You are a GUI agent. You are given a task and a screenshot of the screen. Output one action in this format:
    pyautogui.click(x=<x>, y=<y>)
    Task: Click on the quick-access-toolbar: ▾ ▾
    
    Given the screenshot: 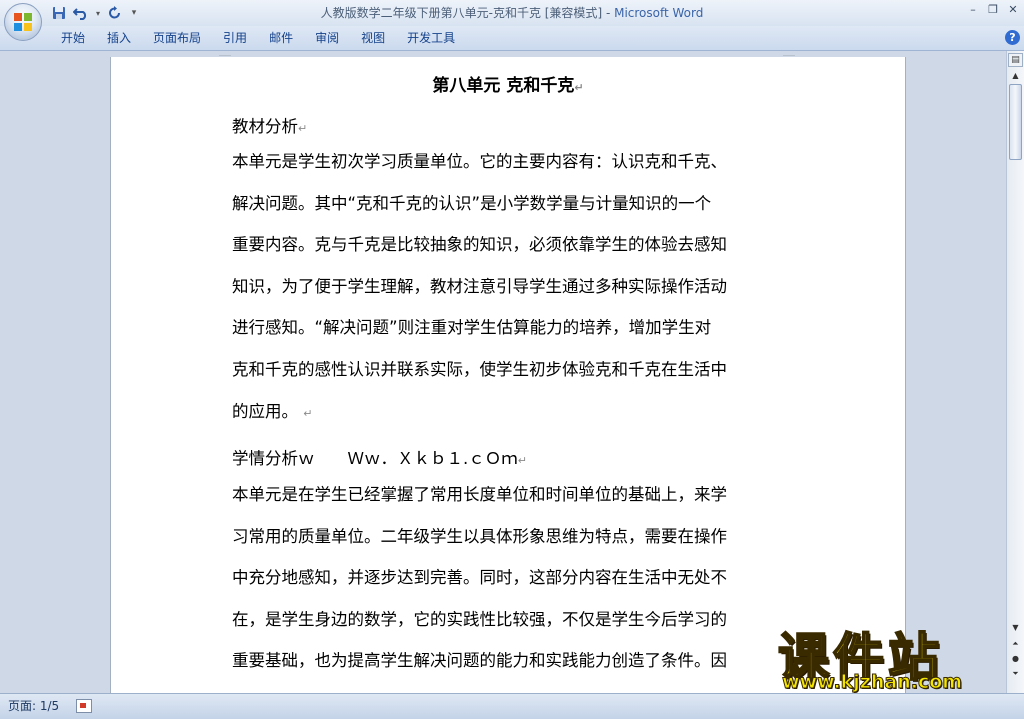 What is the action you would take?
    pyautogui.click(x=95, y=13)
    